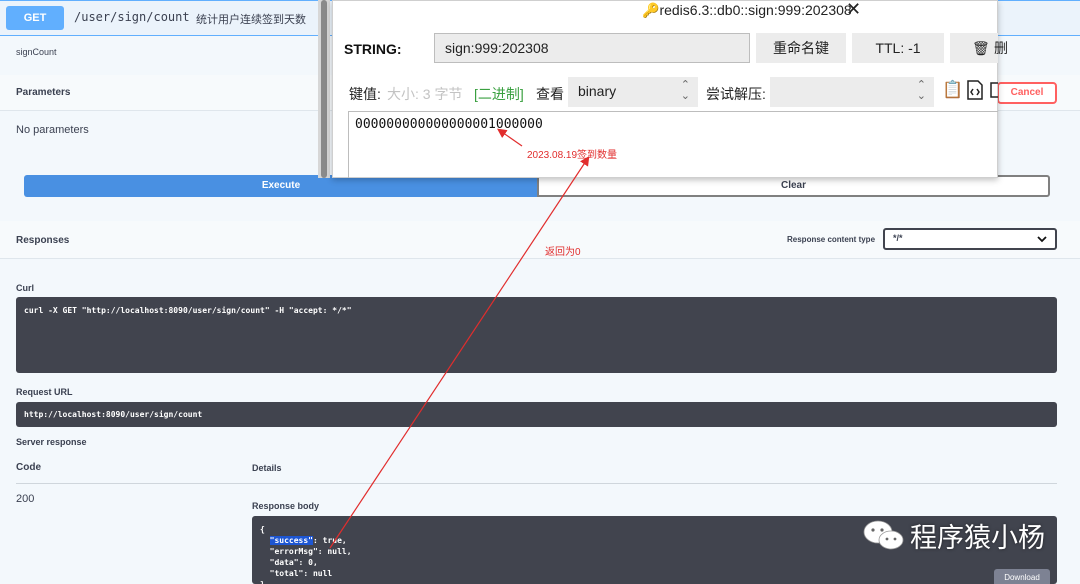 The height and width of the screenshot is (584, 1080). I want to click on sign-count-annotation: 2023.08.19签到数量, so click(572, 155).